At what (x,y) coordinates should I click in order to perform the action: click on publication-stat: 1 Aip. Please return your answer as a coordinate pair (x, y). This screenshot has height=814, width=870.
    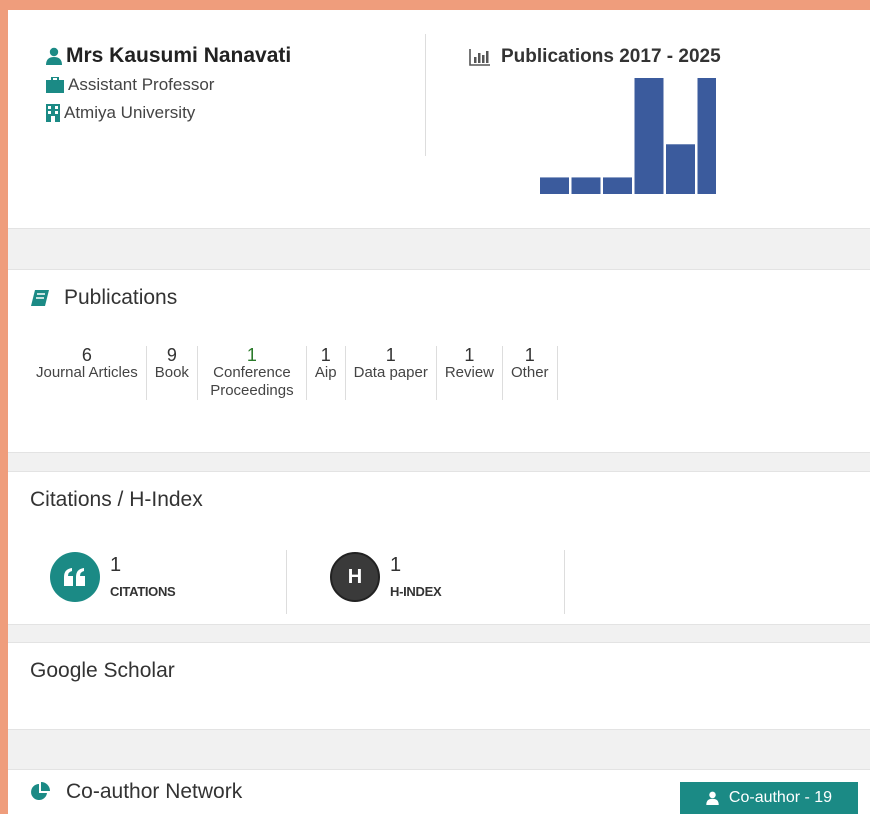
    Looking at the image, I should click on (326, 373).